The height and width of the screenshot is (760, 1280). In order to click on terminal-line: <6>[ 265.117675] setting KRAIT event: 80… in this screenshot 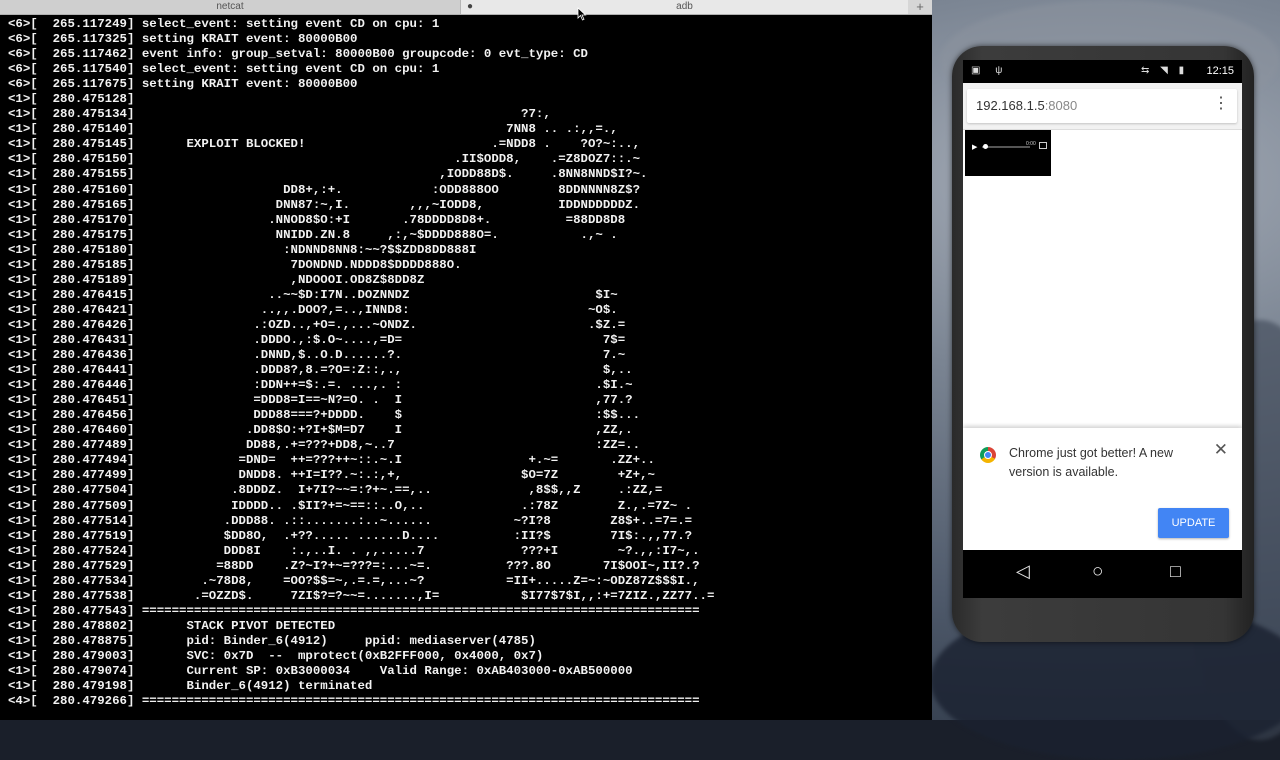, I will do `click(183, 84)`.